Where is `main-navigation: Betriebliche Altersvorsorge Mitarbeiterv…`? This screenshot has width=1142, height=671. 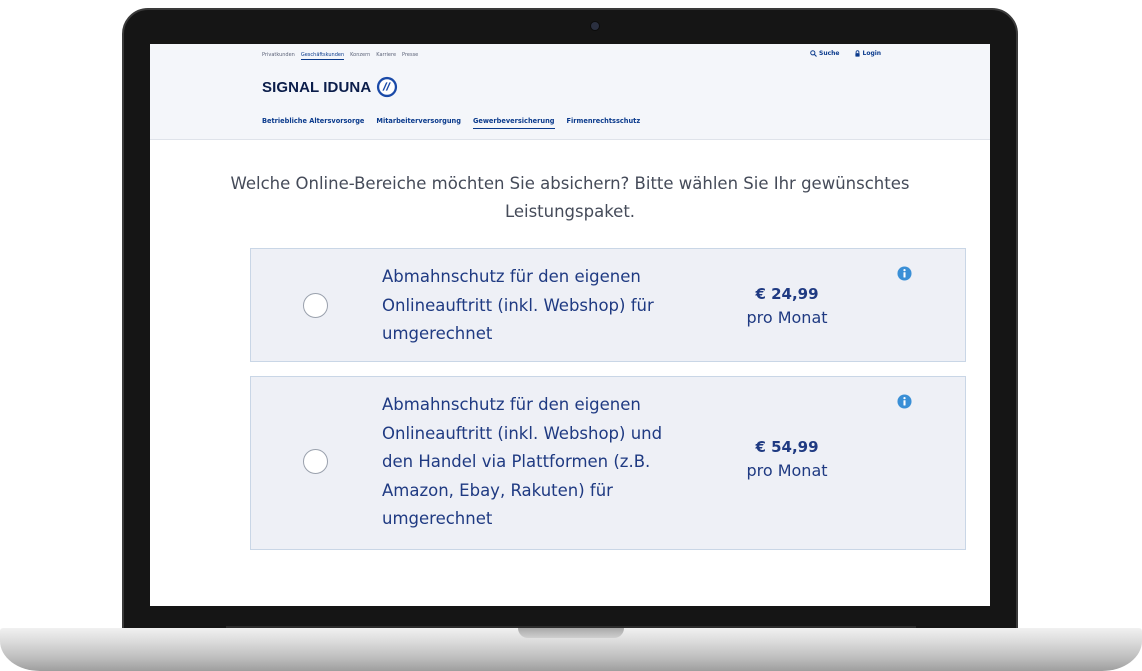 main-navigation: Betriebliche Altersvorsorge Mitarbeiterv… is located at coordinates (451, 123).